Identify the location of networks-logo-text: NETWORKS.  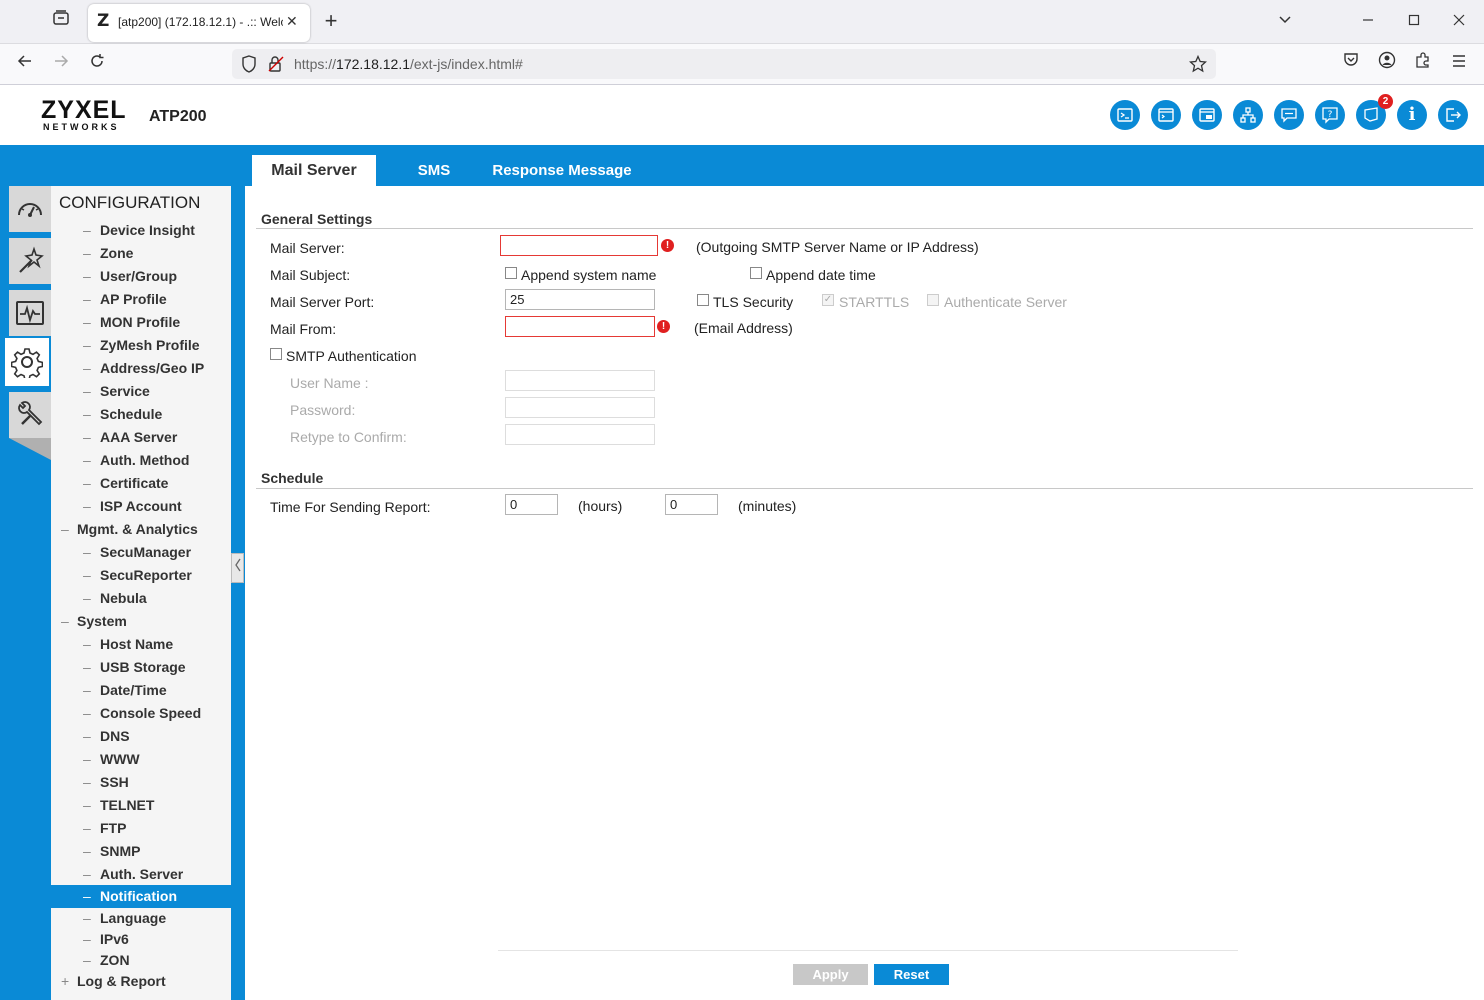
(81, 127).